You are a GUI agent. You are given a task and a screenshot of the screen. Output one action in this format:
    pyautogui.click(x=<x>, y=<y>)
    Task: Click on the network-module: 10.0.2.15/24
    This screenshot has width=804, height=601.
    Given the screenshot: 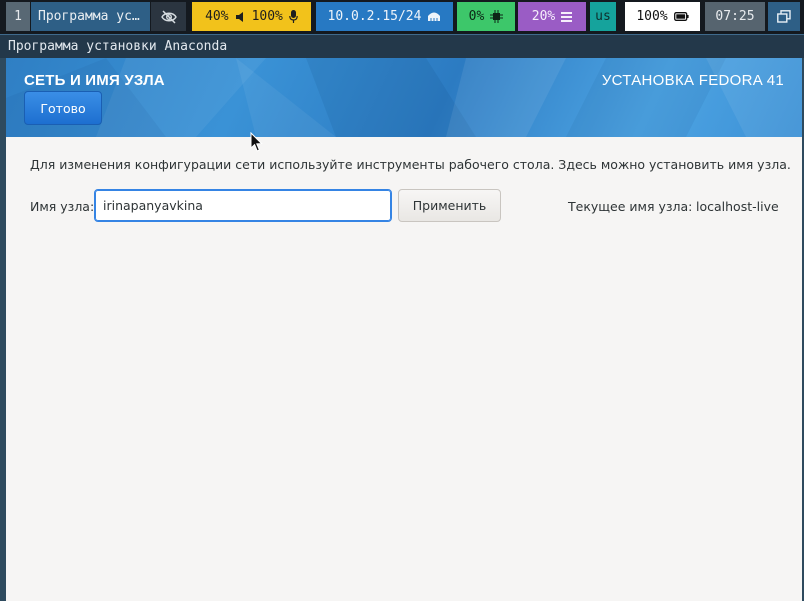 What is the action you would take?
    pyautogui.click(x=384, y=16)
    